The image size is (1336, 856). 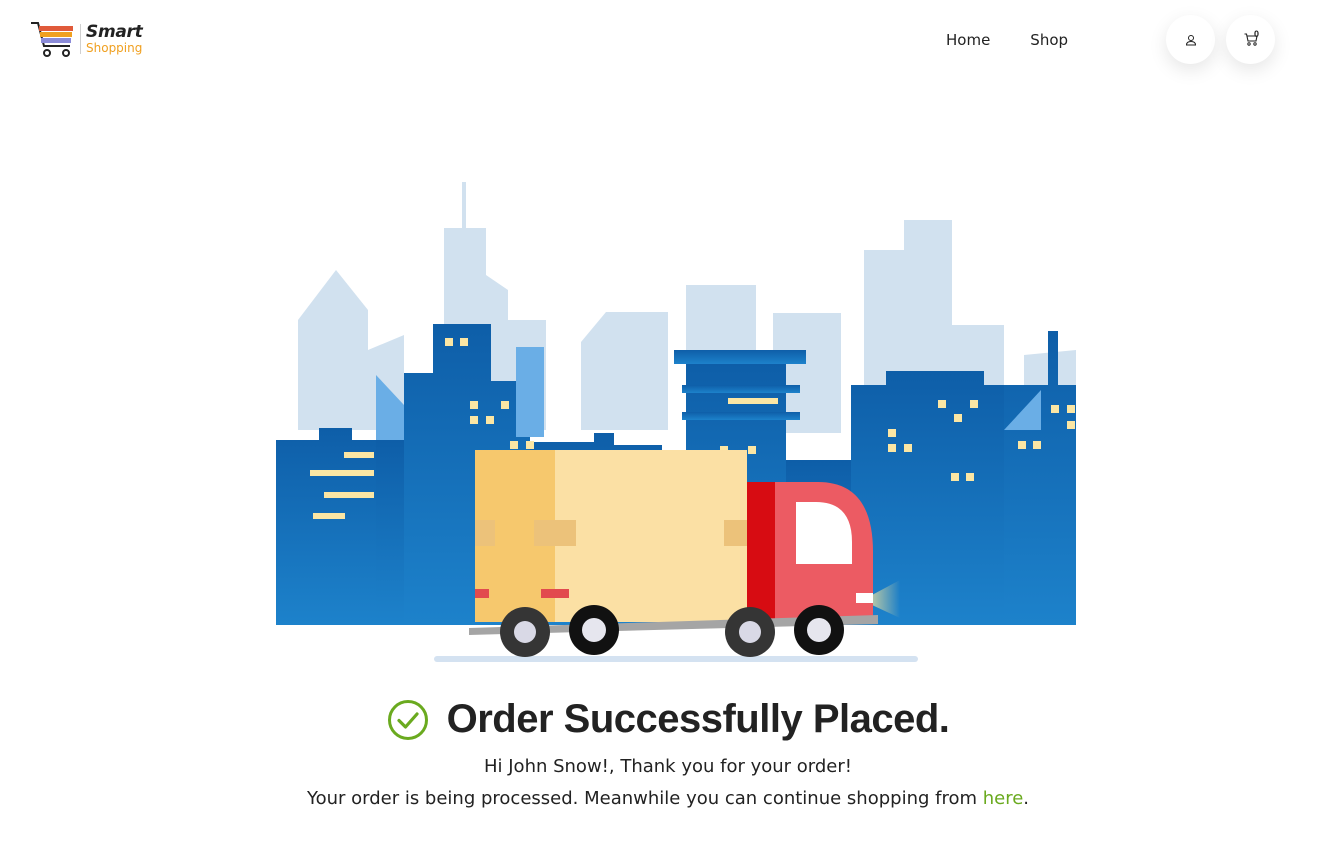 What do you see at coordinates (968, 40) in the screenshot?
I see `nav-home-link: Home` at bounding box center [968, 40].